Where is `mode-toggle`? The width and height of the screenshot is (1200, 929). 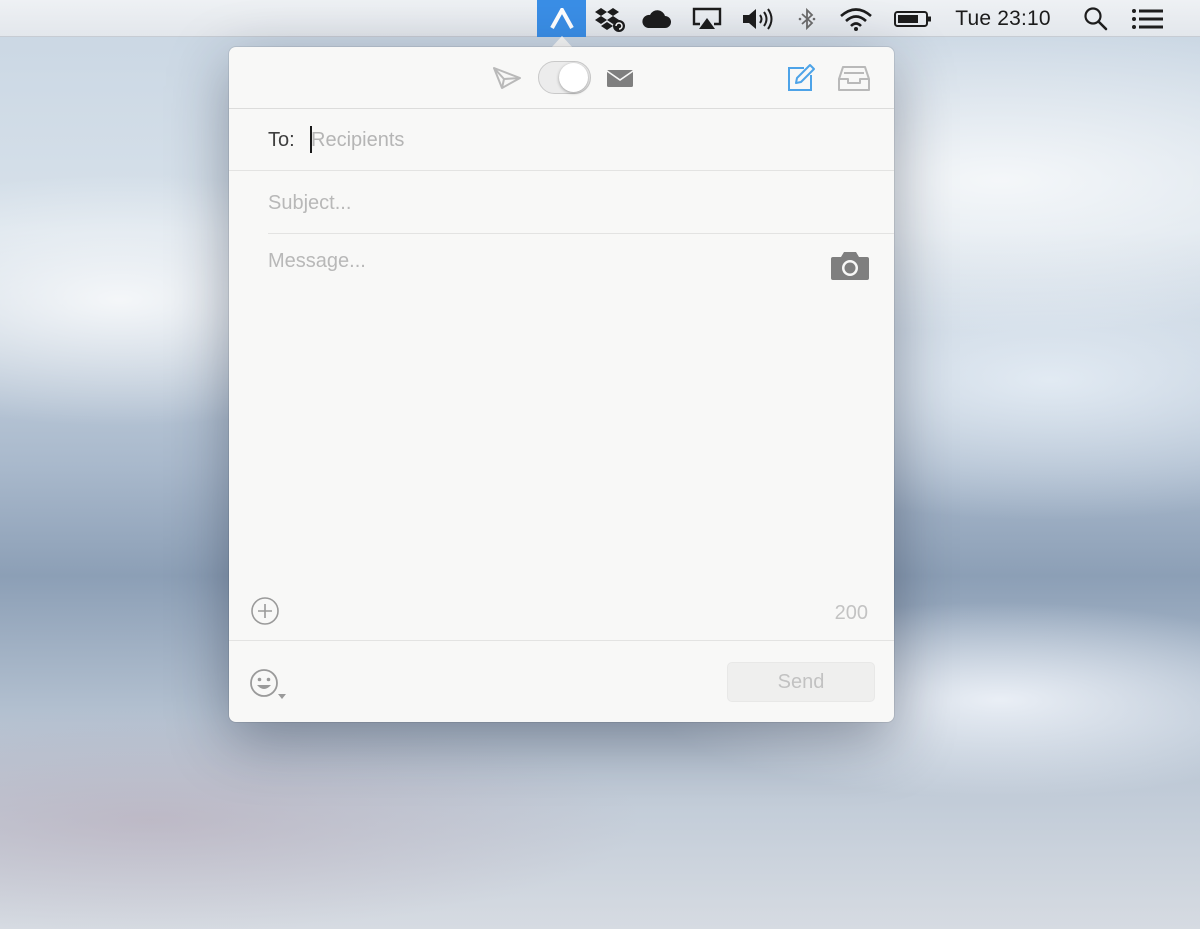
mode-toggle is located at coordinates (564, 77).